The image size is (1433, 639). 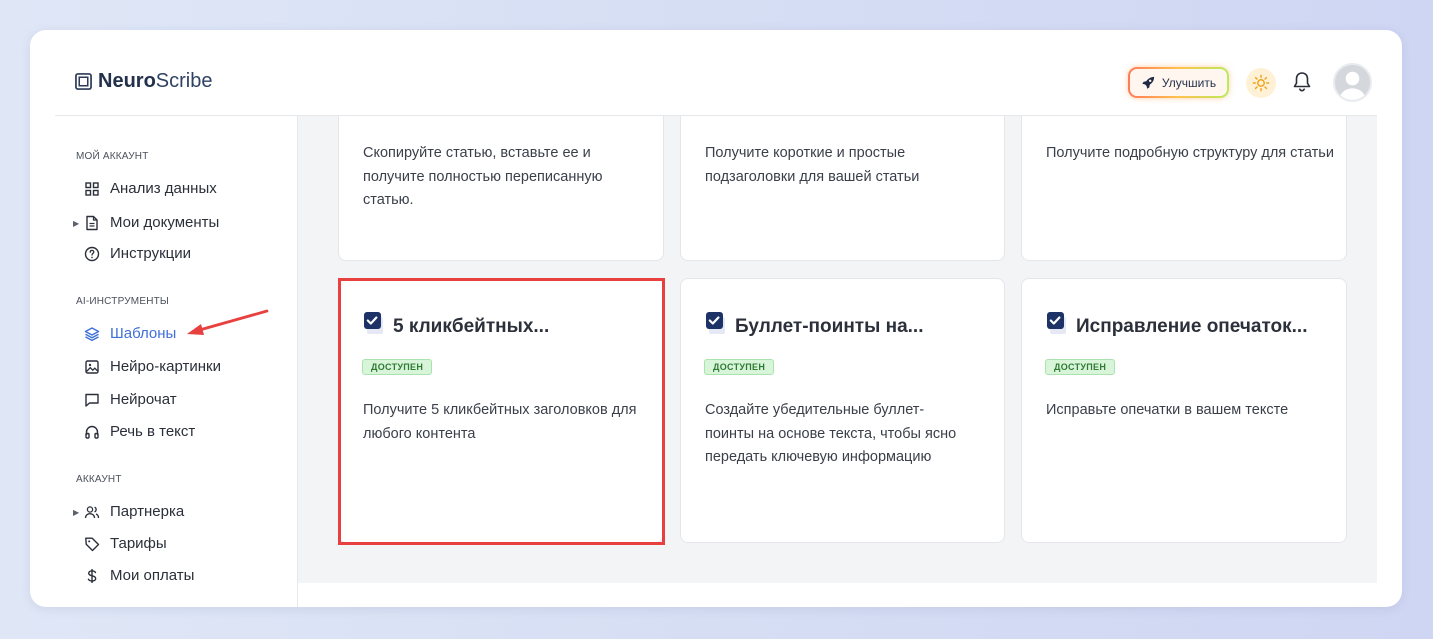 What do you see at coordinates (99, 479) in the screenshot?
I see `sidebar-section-account: АККАУНТ` at bounding box center [99, 479].